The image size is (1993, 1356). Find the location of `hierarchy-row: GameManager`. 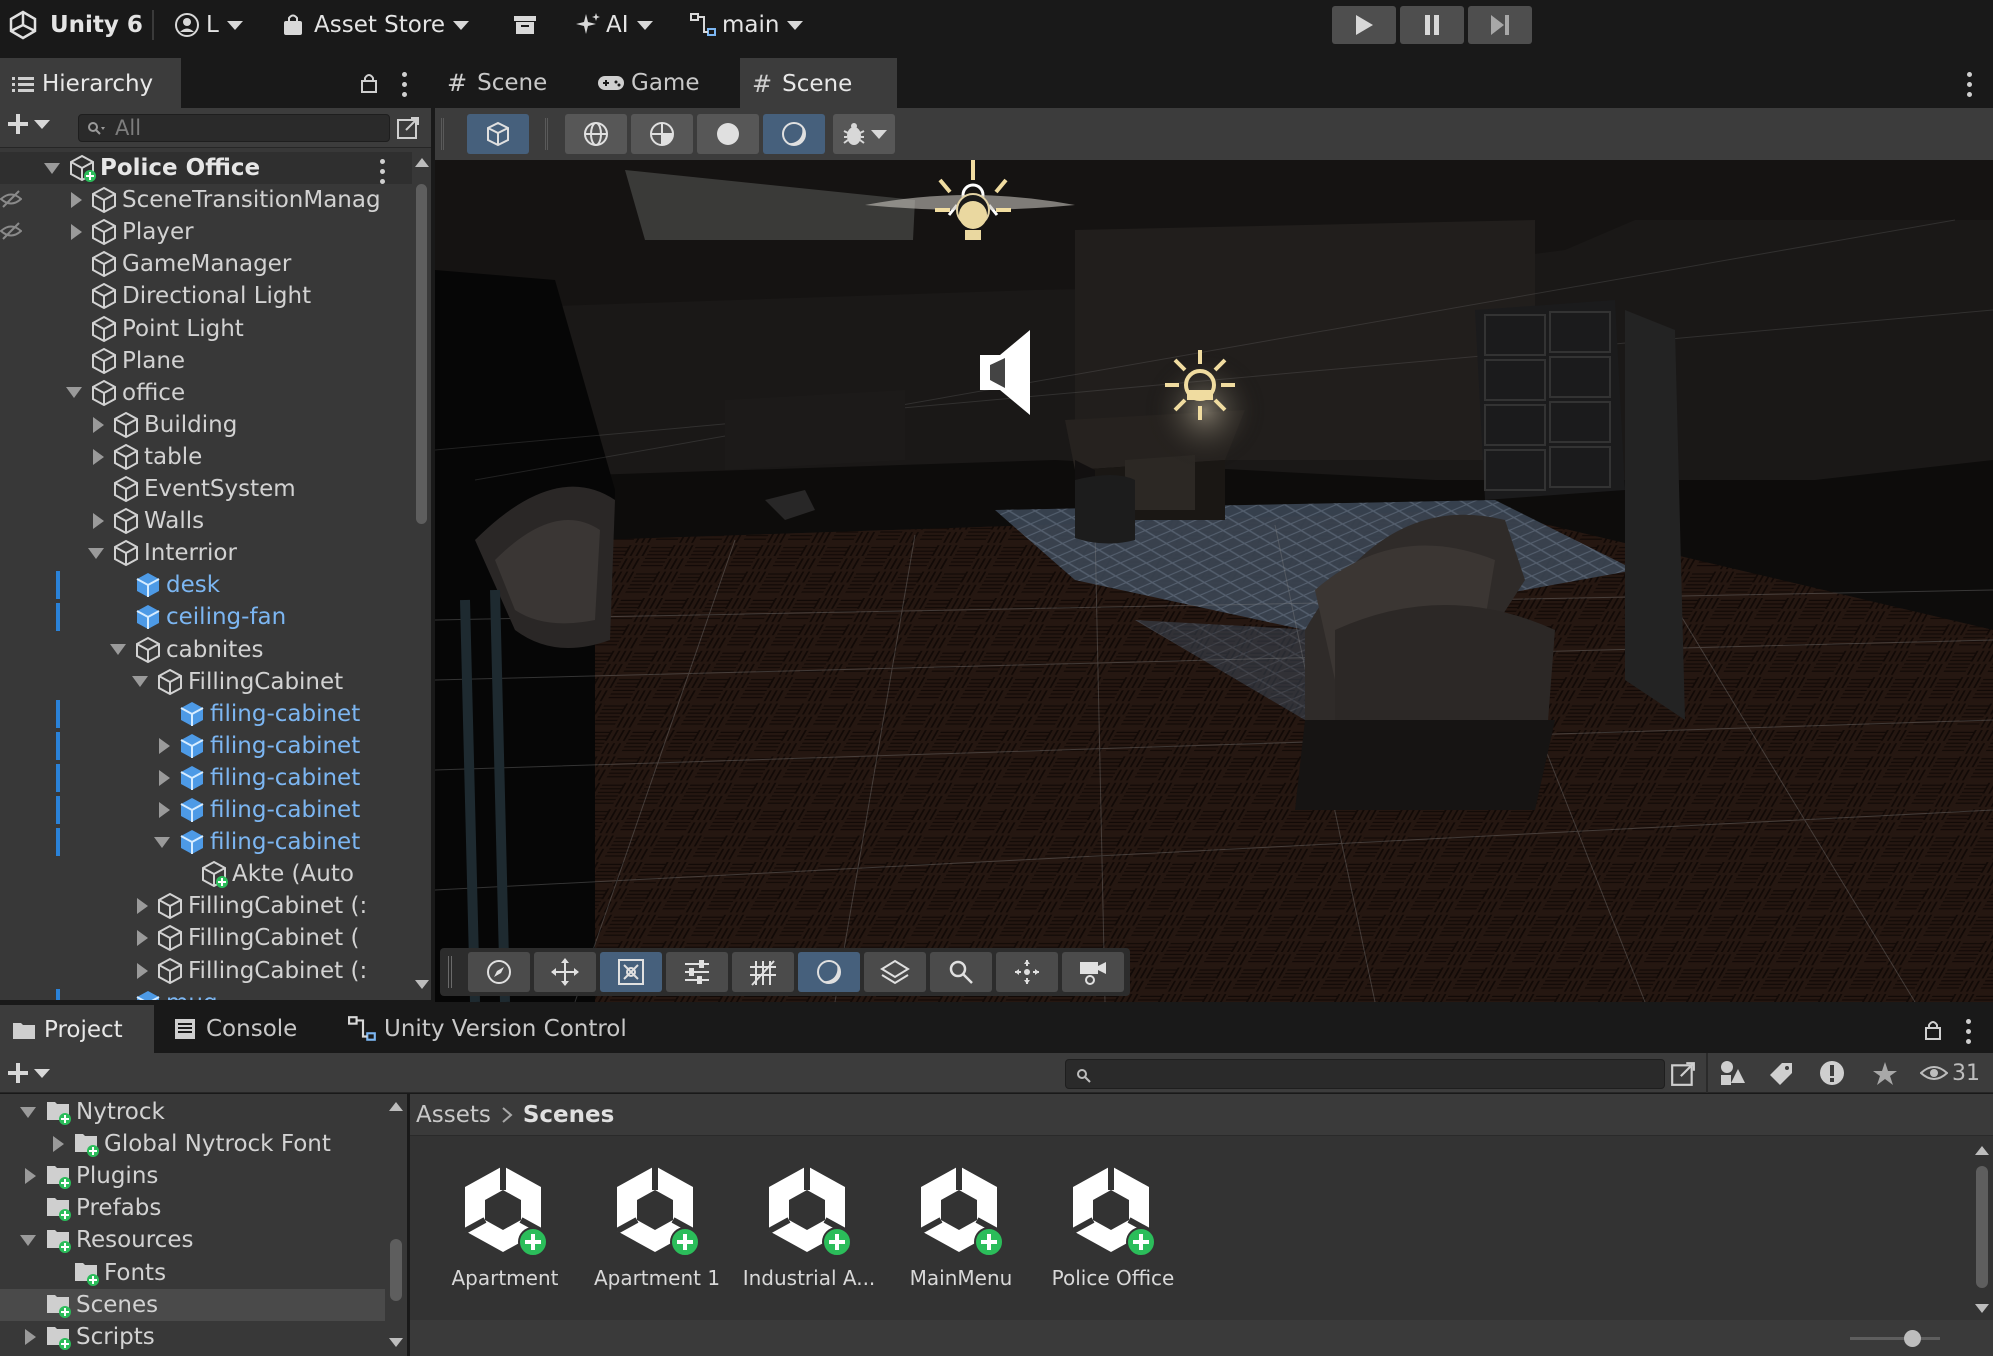

hierarchy-row: GameManager is located at coordinates (206, 264).